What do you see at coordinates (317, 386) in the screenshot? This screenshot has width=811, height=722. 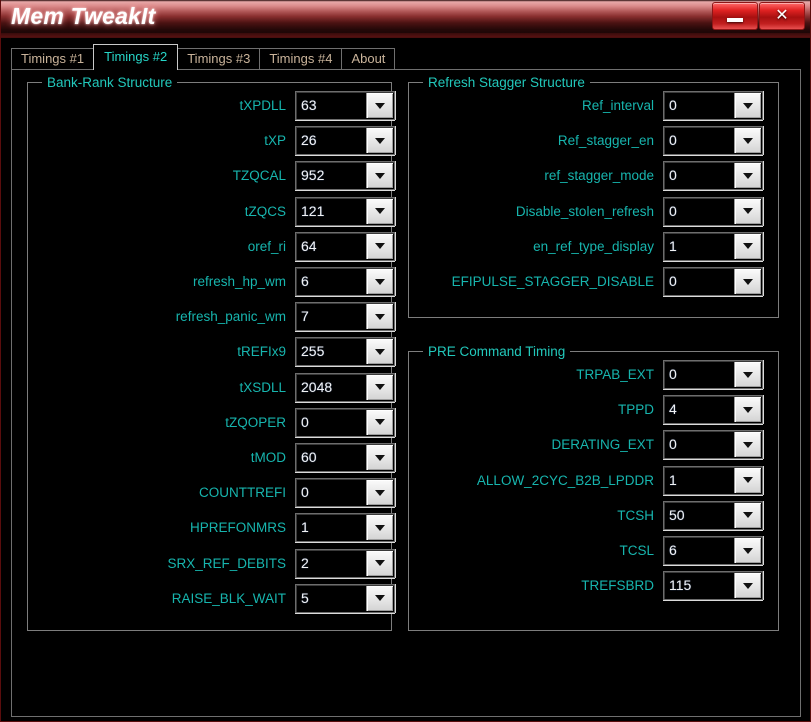 I see `setting-value: 2048` at bounding box center [317, 386].